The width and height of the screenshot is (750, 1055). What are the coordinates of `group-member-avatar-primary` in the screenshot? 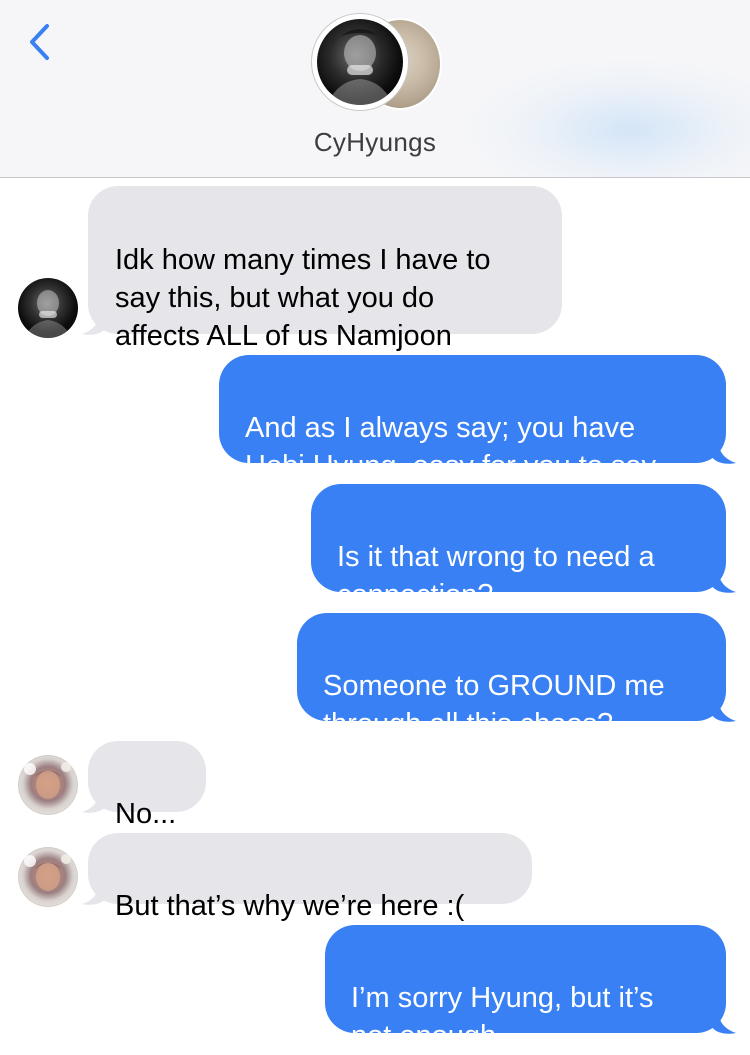 It's located at (360, 62).